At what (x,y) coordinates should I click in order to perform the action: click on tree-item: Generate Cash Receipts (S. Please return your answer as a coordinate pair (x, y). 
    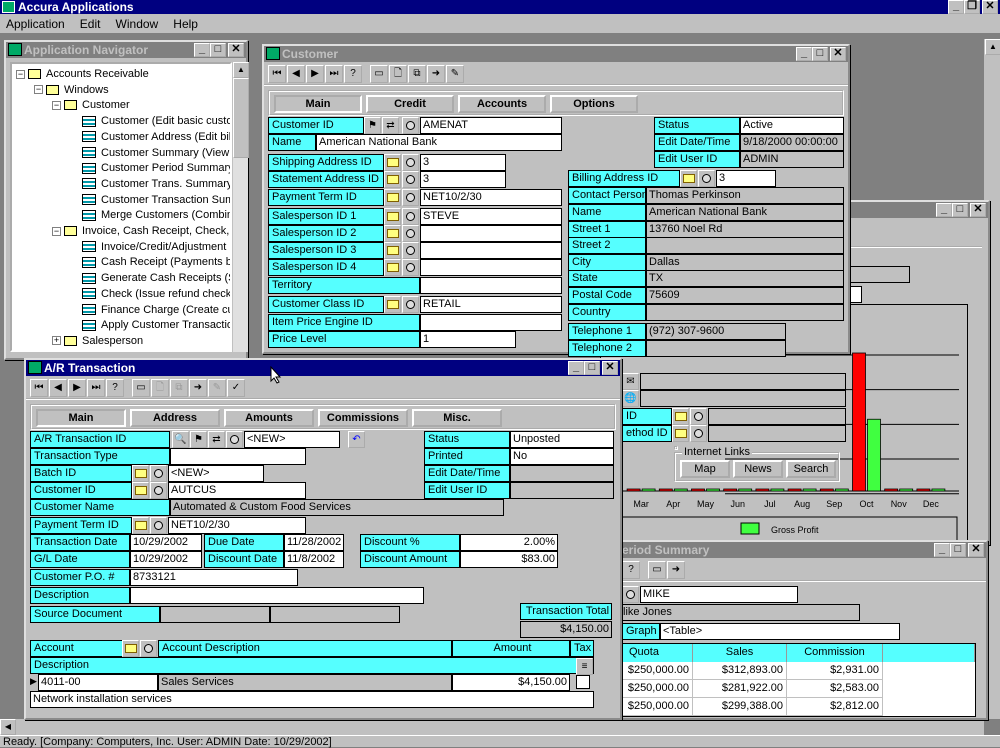
    Looking at the image, I should click on (151, 278).